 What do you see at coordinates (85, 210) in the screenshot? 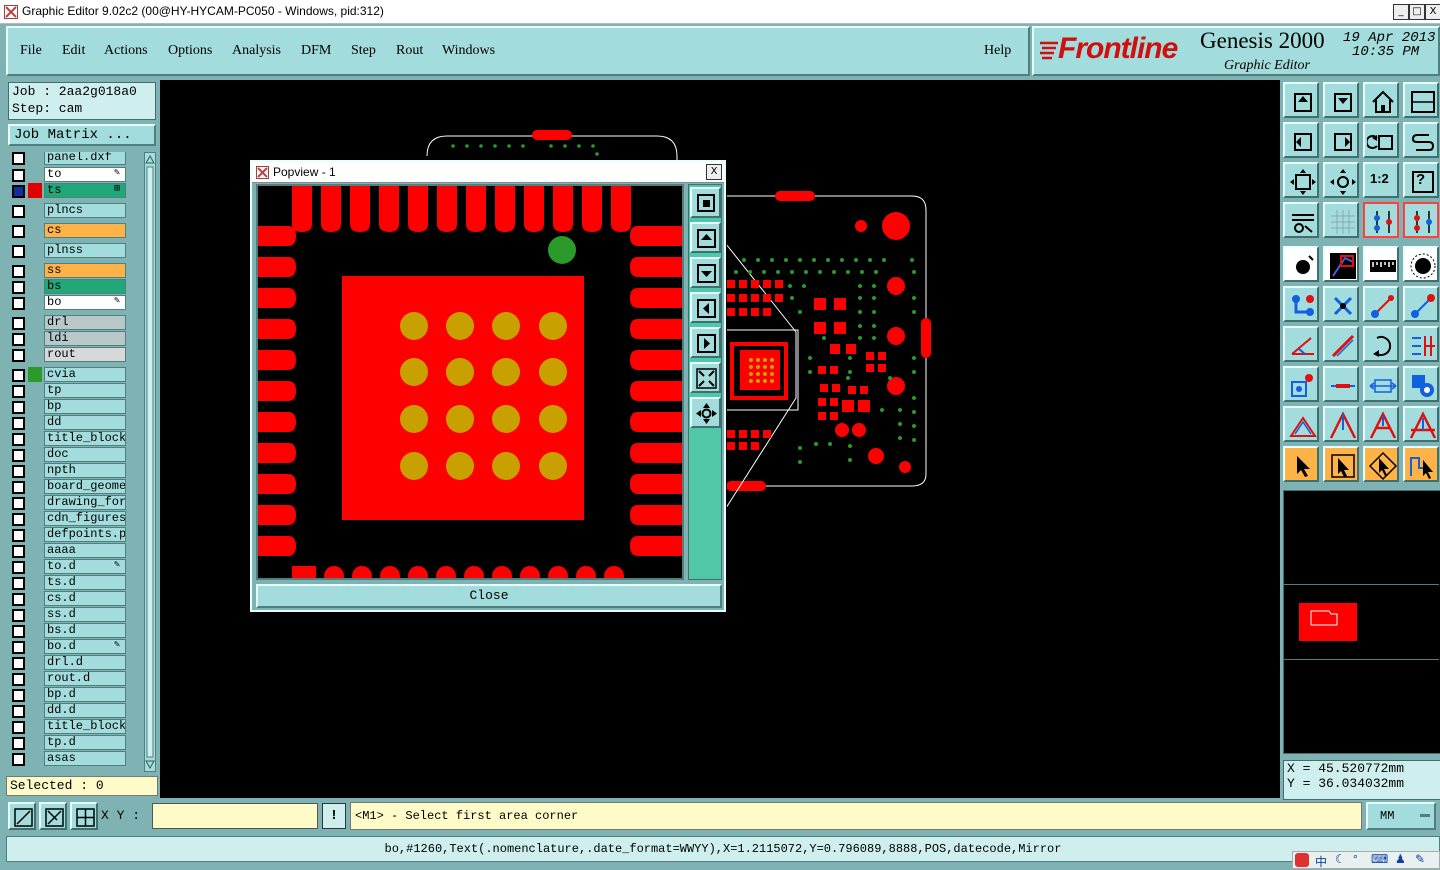
I see `layer-name: plncs` at bounding box center [85, 210].